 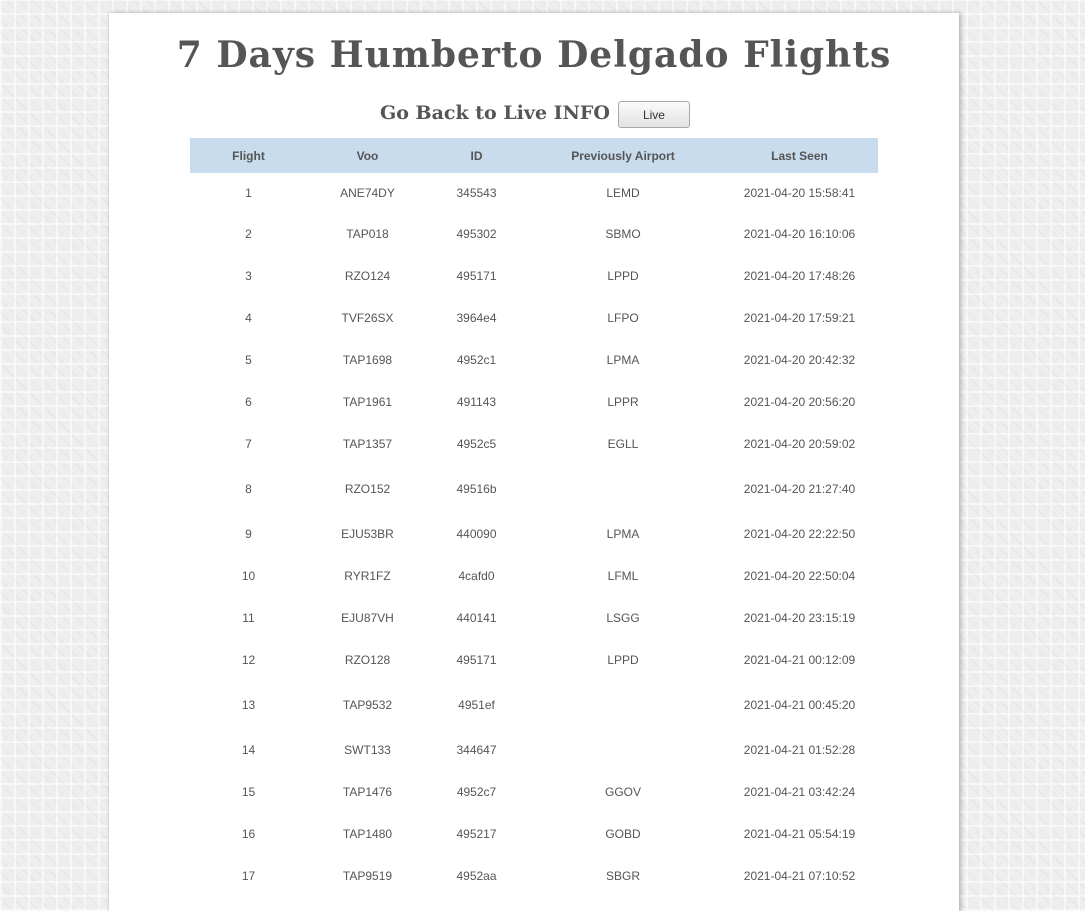 I want to click on cell-voo: TVF26SX, so click(x=367, y=318).